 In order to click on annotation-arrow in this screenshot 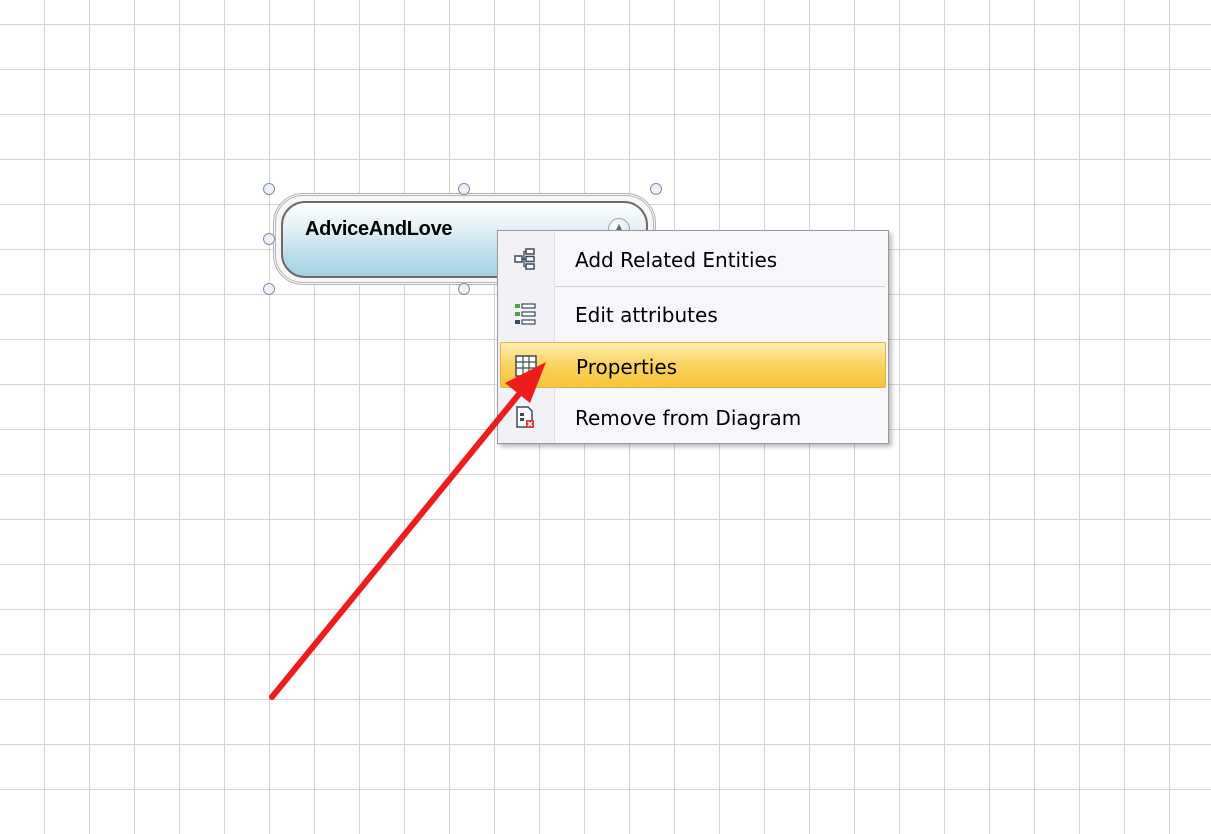, I will do `click(407, 531)`.